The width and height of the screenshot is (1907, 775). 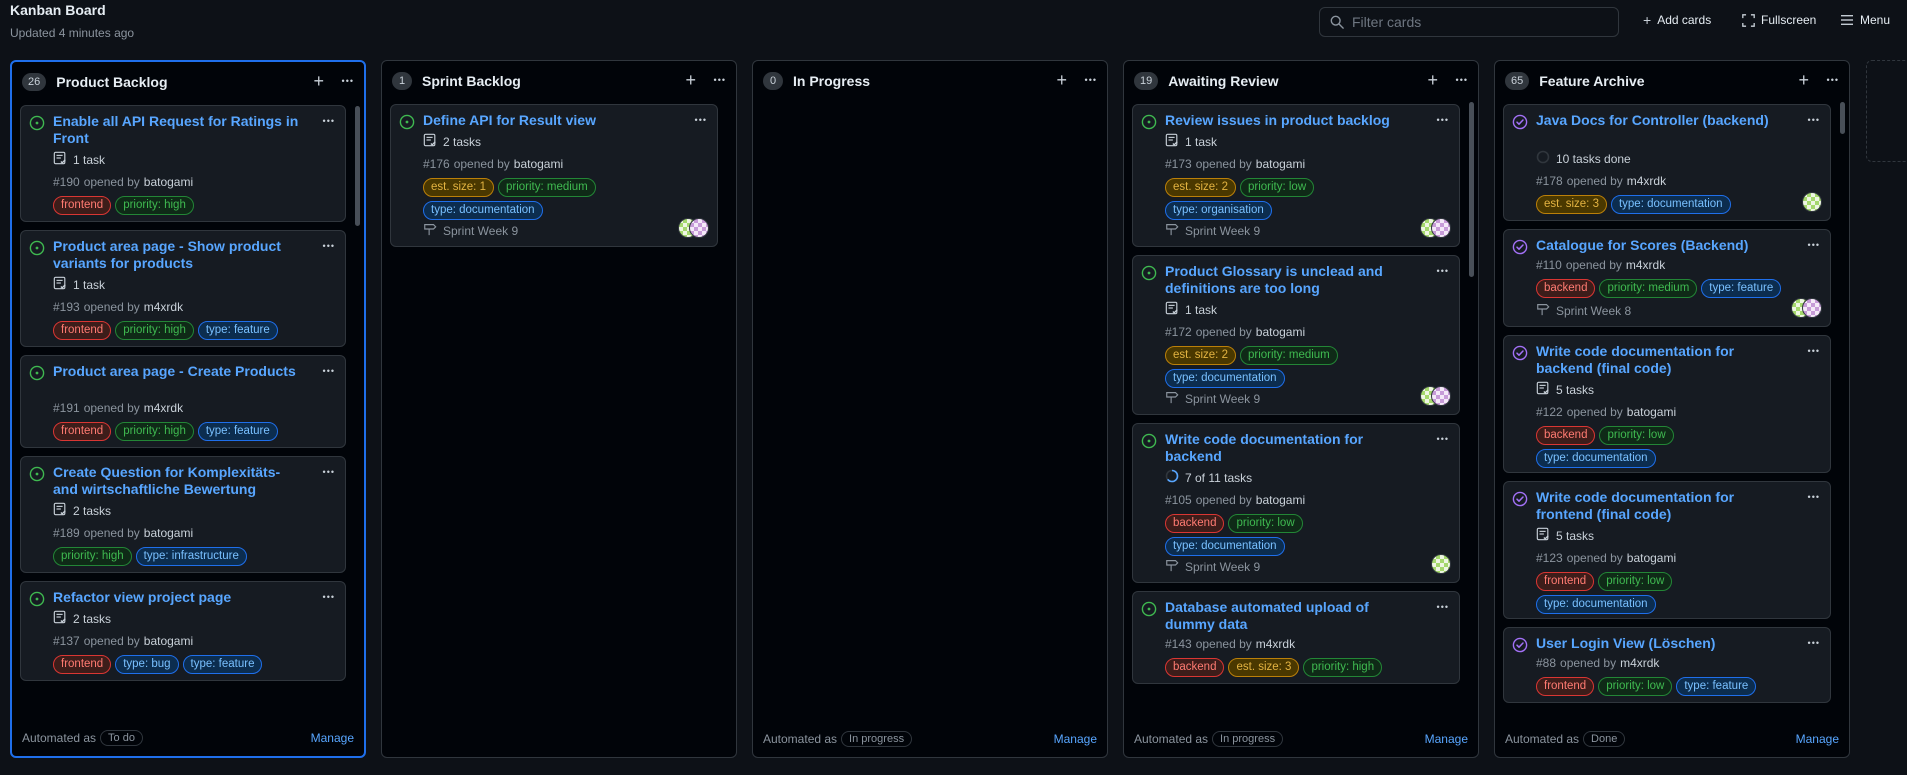 What do you see at coordinates (1663, 120) in the screenshot?
I see `card-title-link: Java Docs for Controller (backend)` at bounding box center [1663, 120].